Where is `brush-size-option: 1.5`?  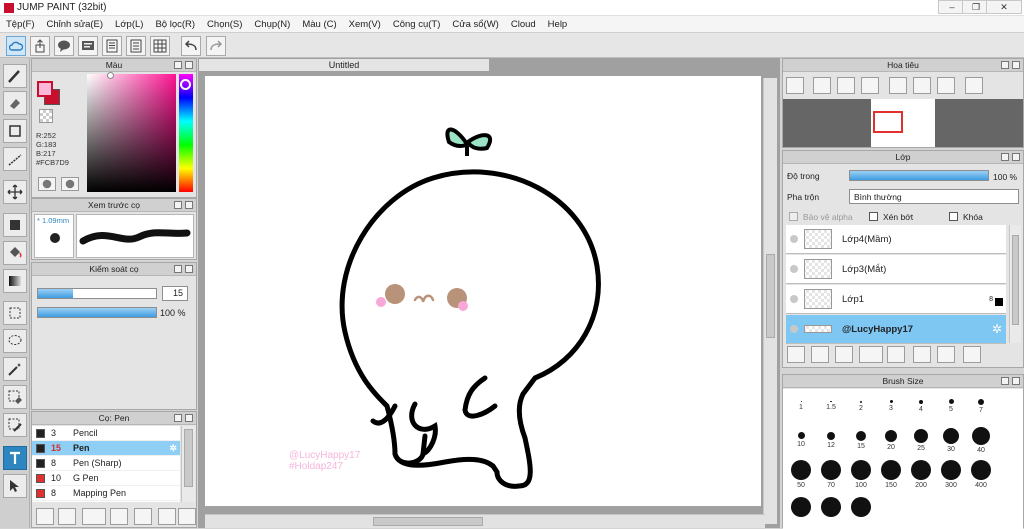
brush-size-option: 1.5 is located at coordinates (831, 406).